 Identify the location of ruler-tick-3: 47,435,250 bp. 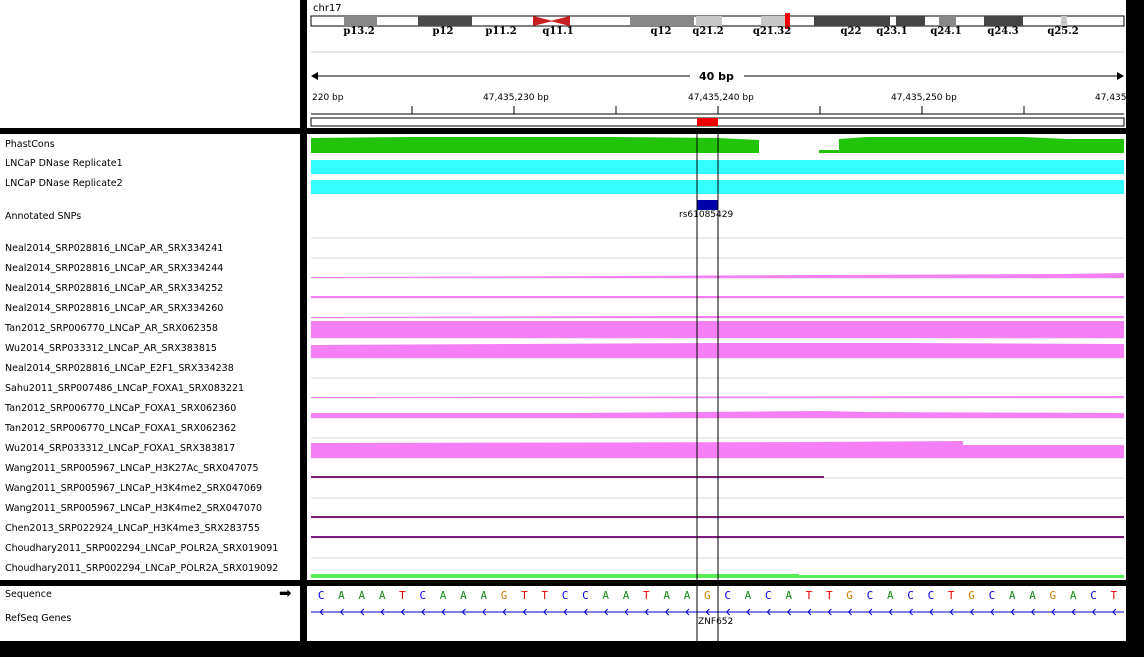
(924, 98).